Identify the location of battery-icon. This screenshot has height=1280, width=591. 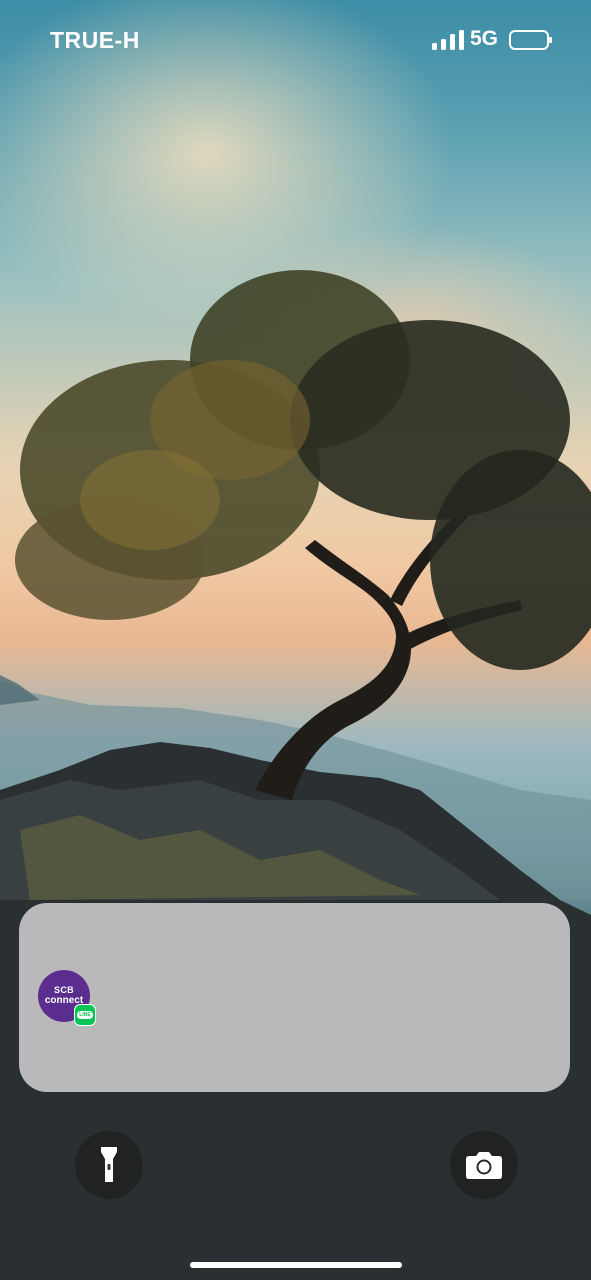
(530, 40).